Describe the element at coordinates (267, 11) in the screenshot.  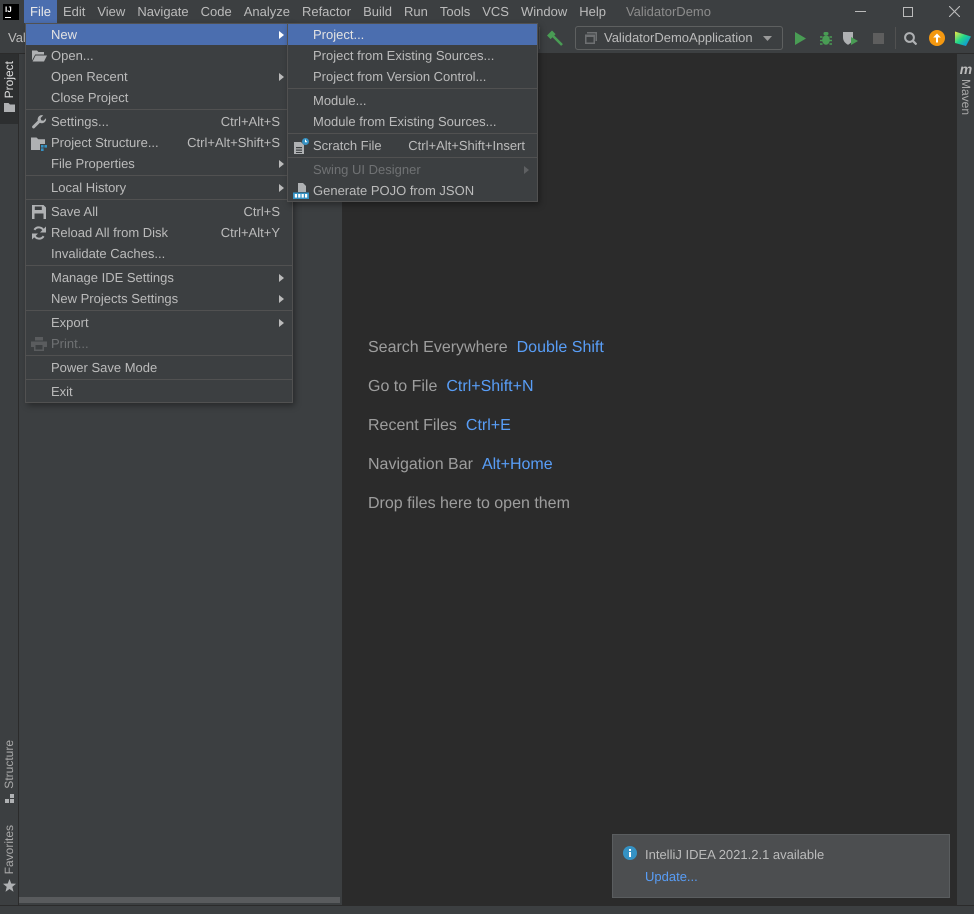
I see `menu-bar-item: Analyze` at that location.